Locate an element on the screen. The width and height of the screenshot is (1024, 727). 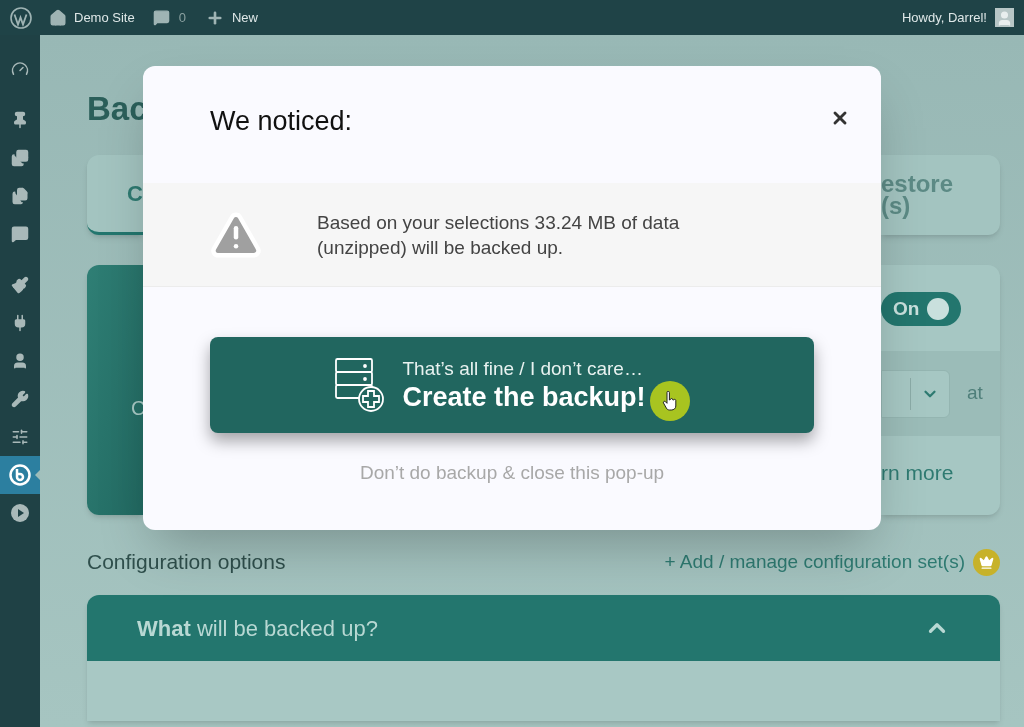
accordion-header: What will be backed up? is located at coordinates (543, 628).